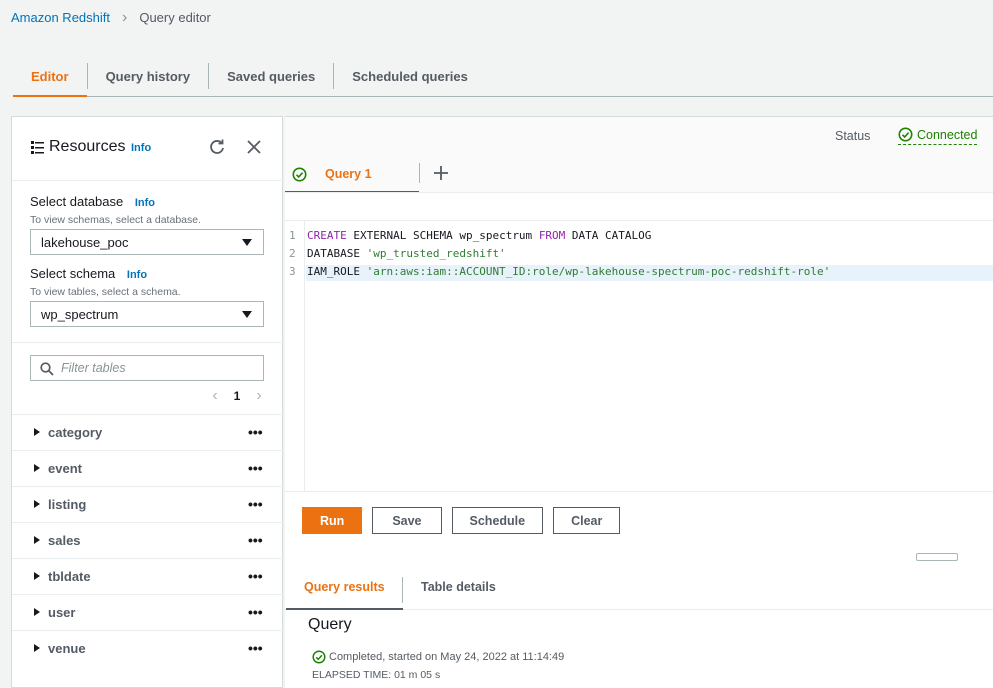 This screenshot has height=688, width=993. Describe the element at coordinates (497, 520) in the screenshot. I see `schedule-button: Schedule` at that location.